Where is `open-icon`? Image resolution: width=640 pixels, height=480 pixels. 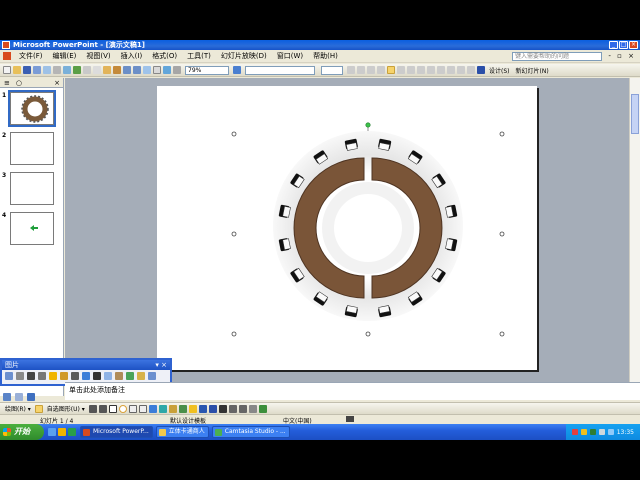 open-icon is located at coordinates (17, 70).